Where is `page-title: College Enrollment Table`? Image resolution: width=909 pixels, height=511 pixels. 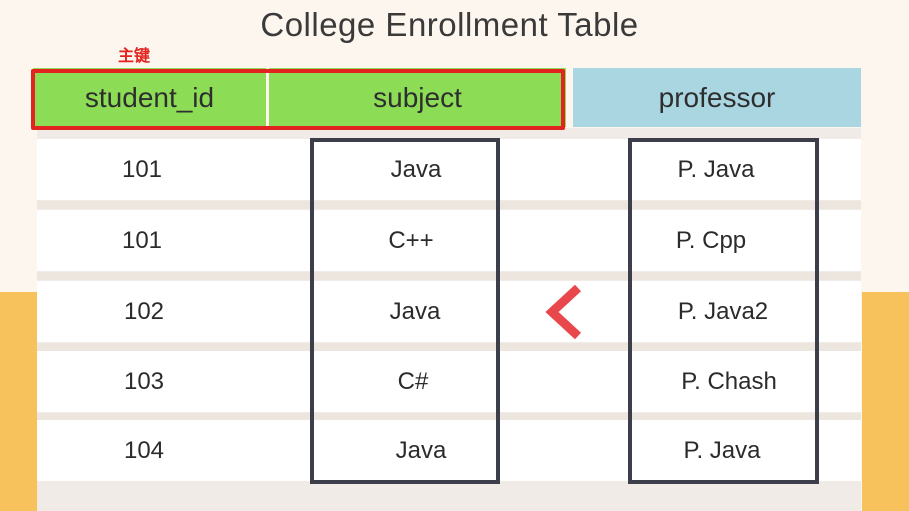 page-title: College Enrollment Table is located at coordinates (449, 24).